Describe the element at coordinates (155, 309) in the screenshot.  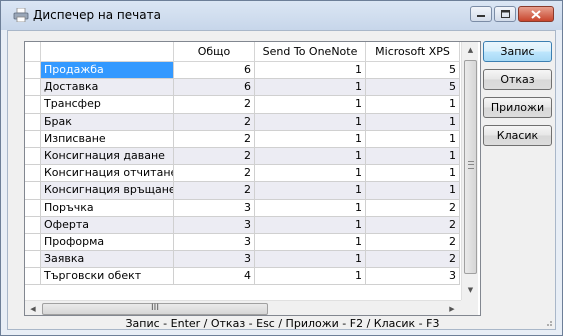
I see `horizontal-scroll-thumb: III` at that location.